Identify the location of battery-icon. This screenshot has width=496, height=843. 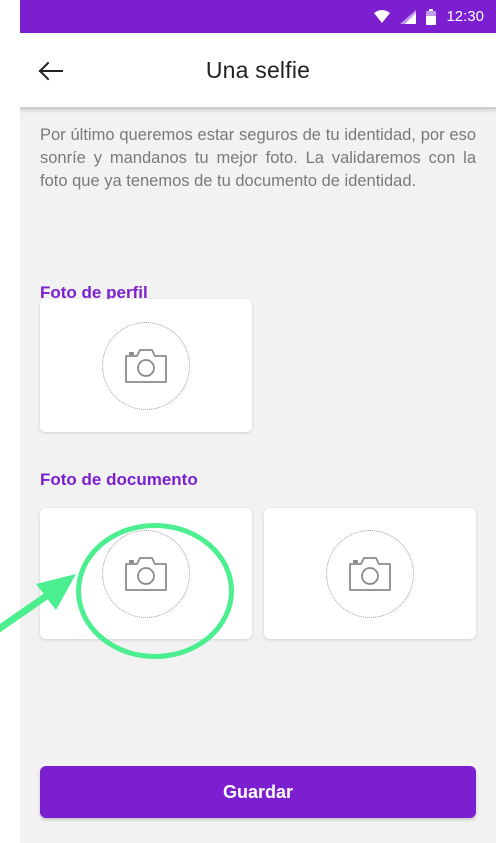
(431, 17).